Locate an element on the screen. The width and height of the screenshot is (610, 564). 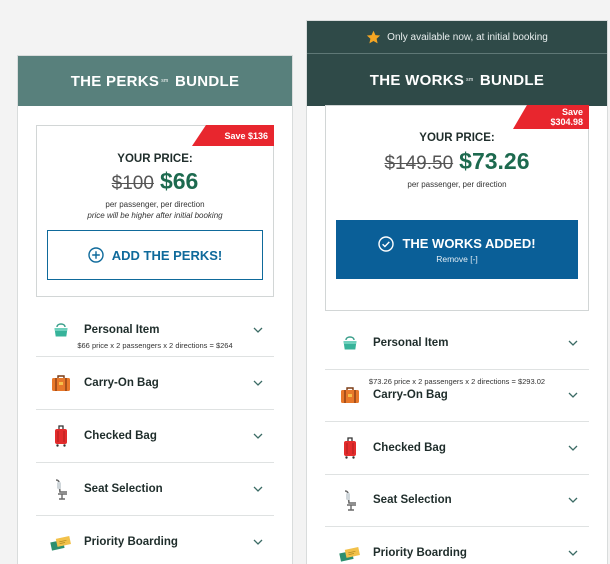
perks-price-label: YOUR PRICE: is located at coordinates (155, 159).